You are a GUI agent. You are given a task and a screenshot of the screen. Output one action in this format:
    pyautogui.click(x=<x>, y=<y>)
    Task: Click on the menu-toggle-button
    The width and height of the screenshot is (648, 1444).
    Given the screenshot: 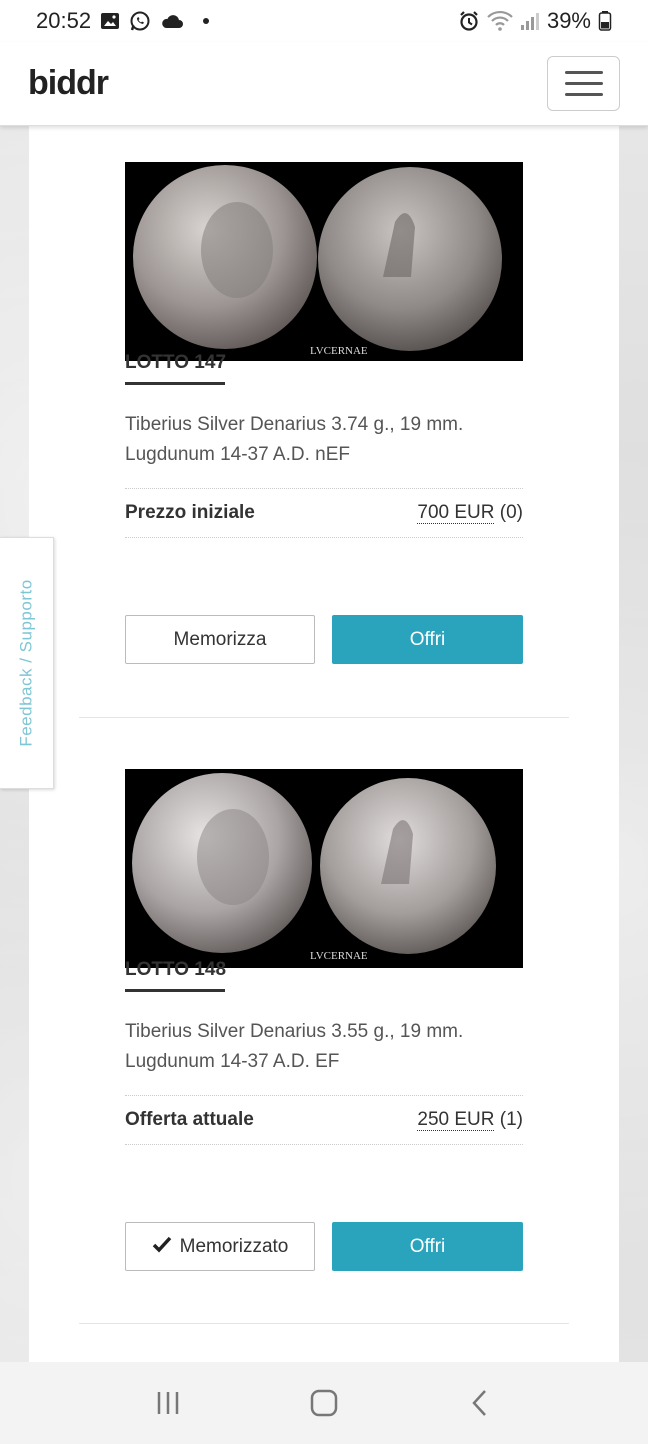 What is the action you would take?
    pyautogui.click(x=583, y=83)
    